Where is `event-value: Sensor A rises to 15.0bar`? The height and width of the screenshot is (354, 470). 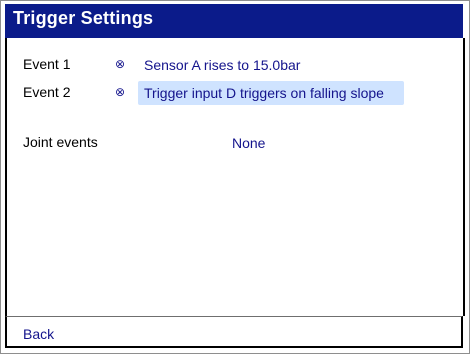 event-value: Sensor A rises to 15.0bar is located at coordinates (223, 65).